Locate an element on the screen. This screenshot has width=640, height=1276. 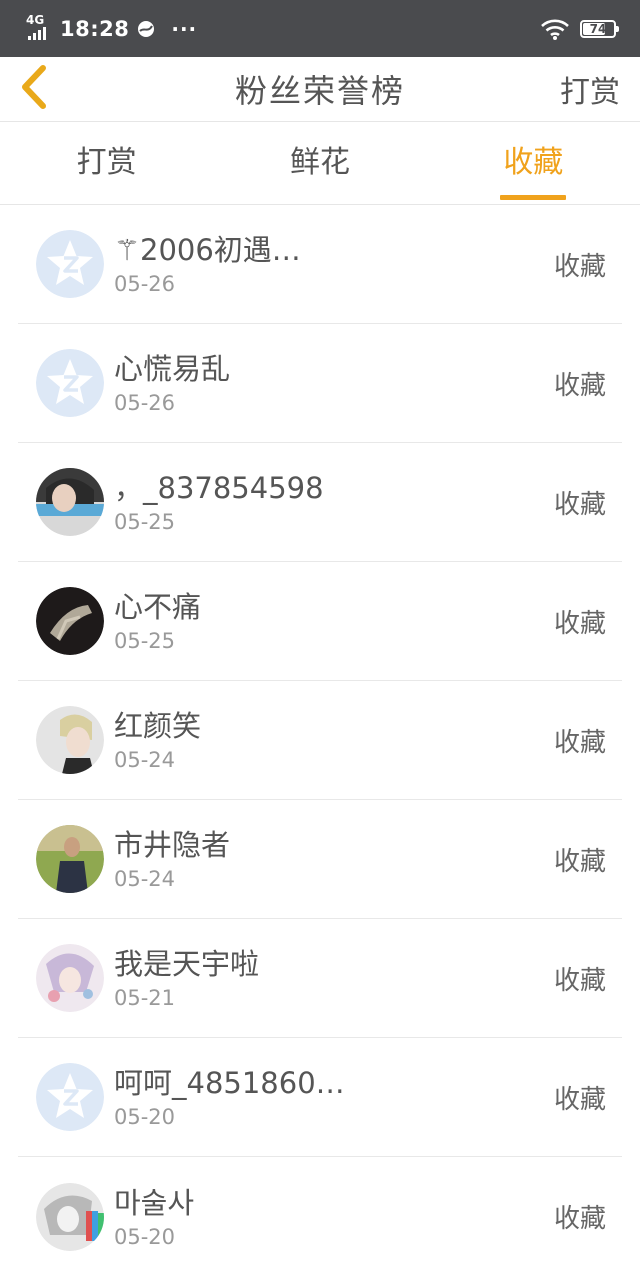
battery-level: 74 is located at coordinates (598, 28).